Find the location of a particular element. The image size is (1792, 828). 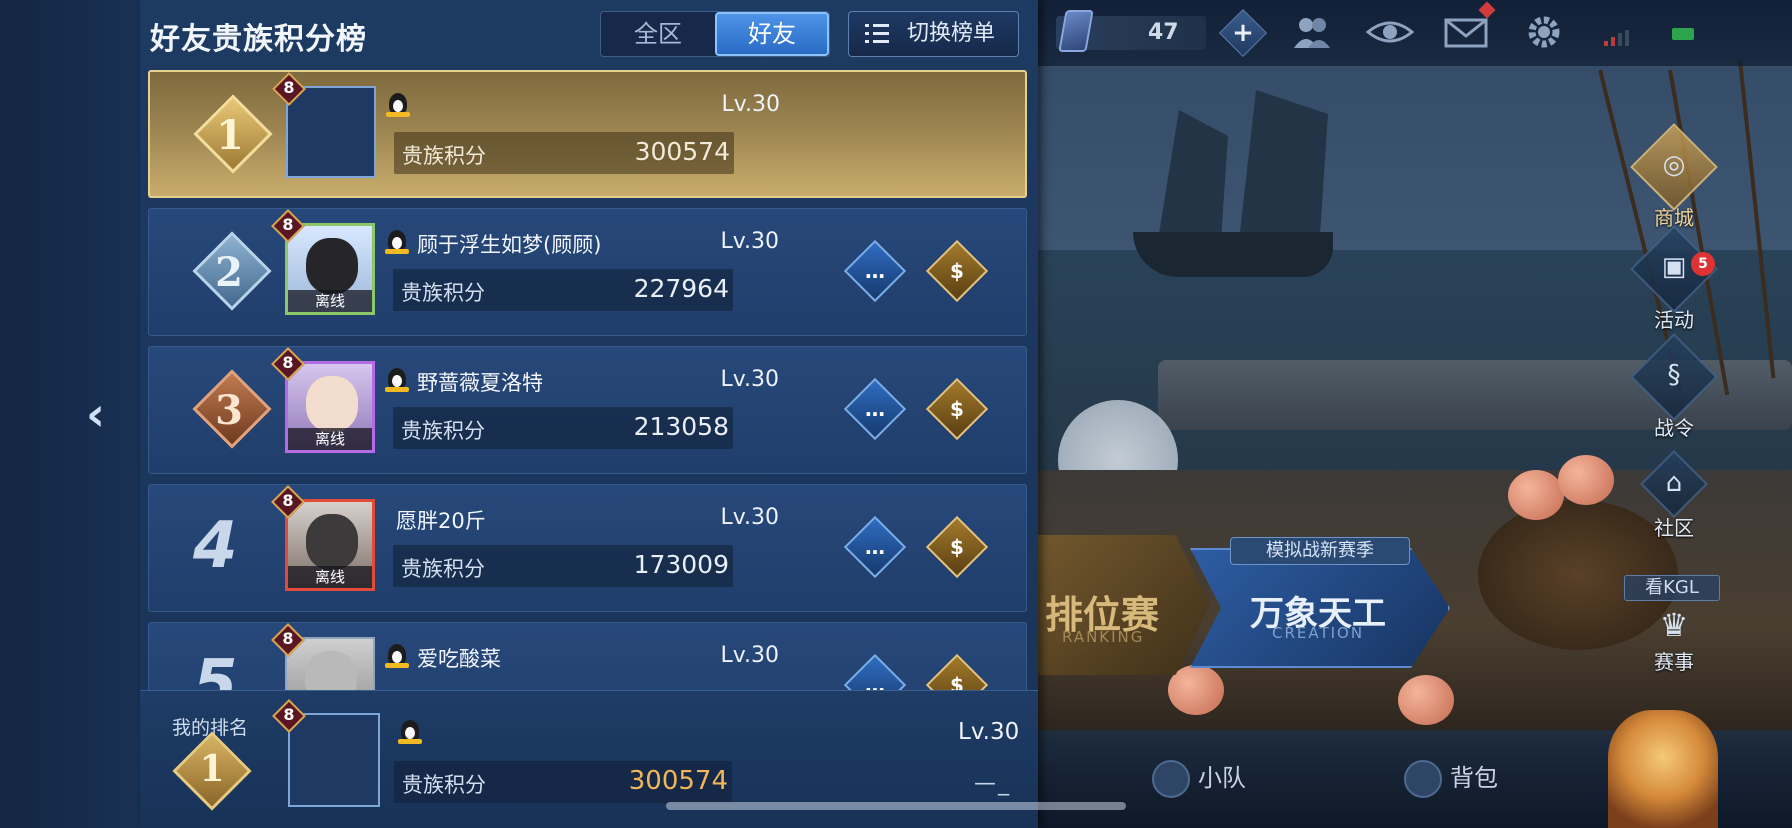

score-value: 300574 is located at coordinates (682, 151).